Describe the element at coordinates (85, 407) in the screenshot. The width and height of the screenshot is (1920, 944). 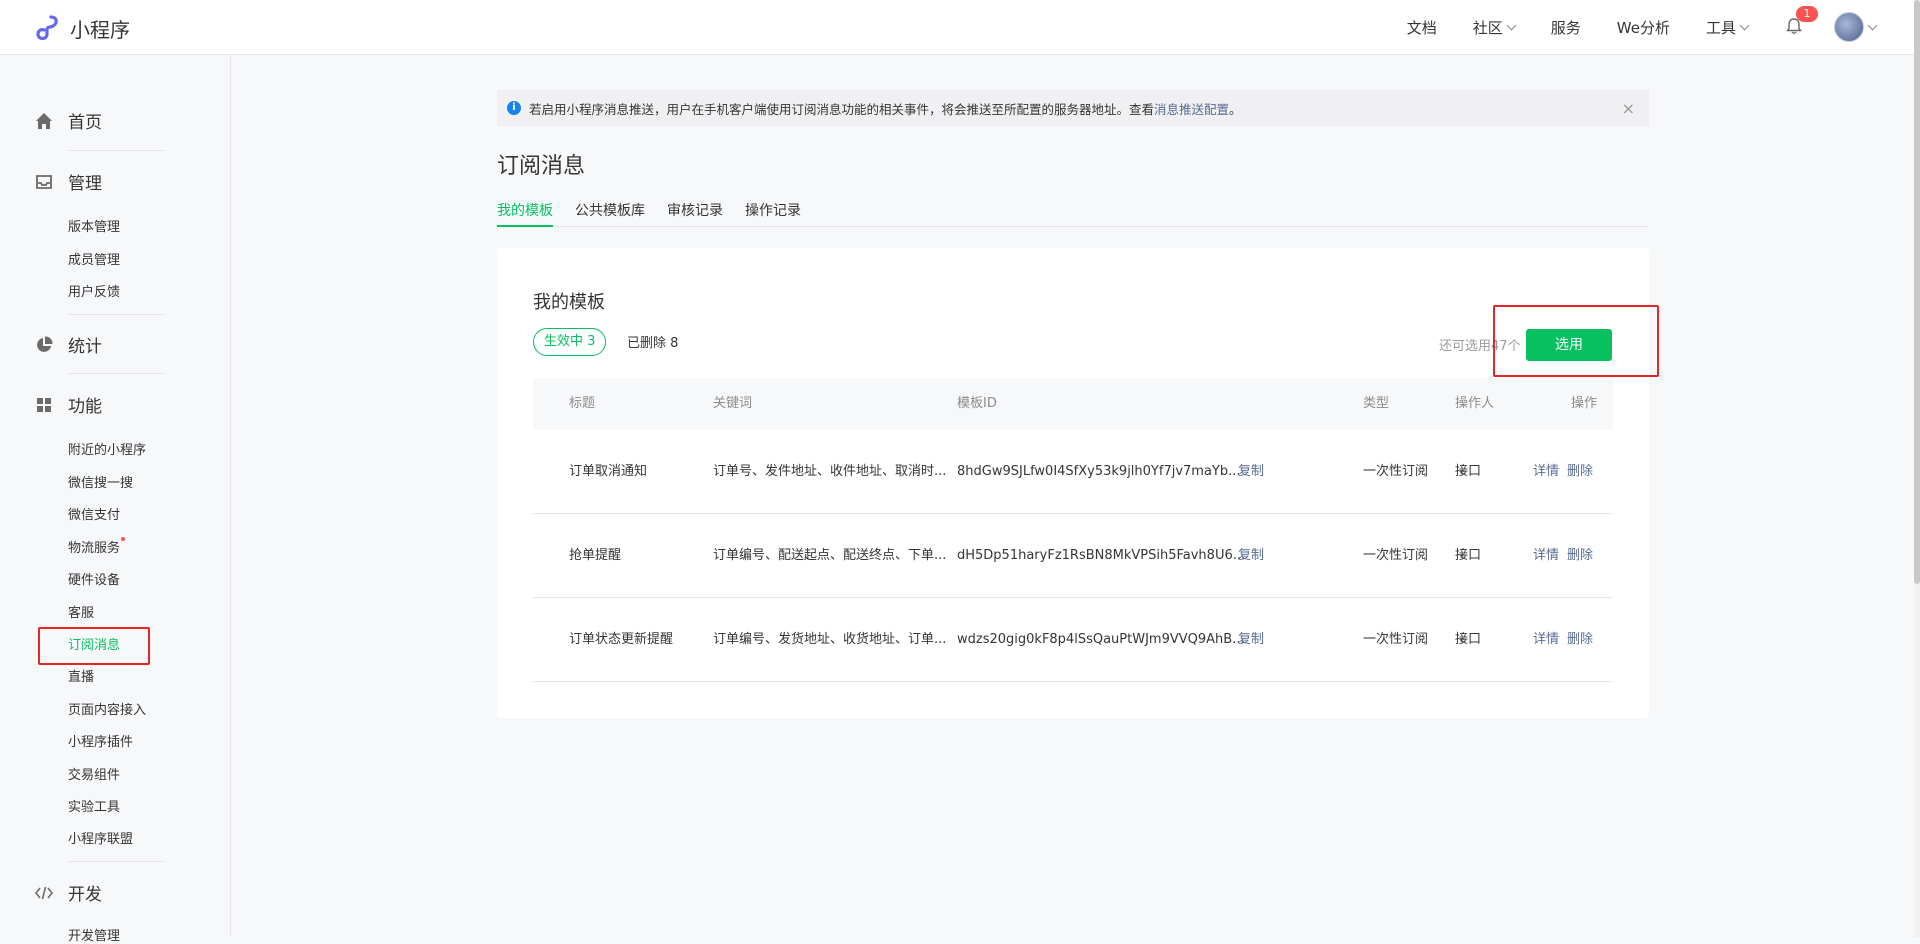
I see `sidebar-group-label: 功能` at that location.